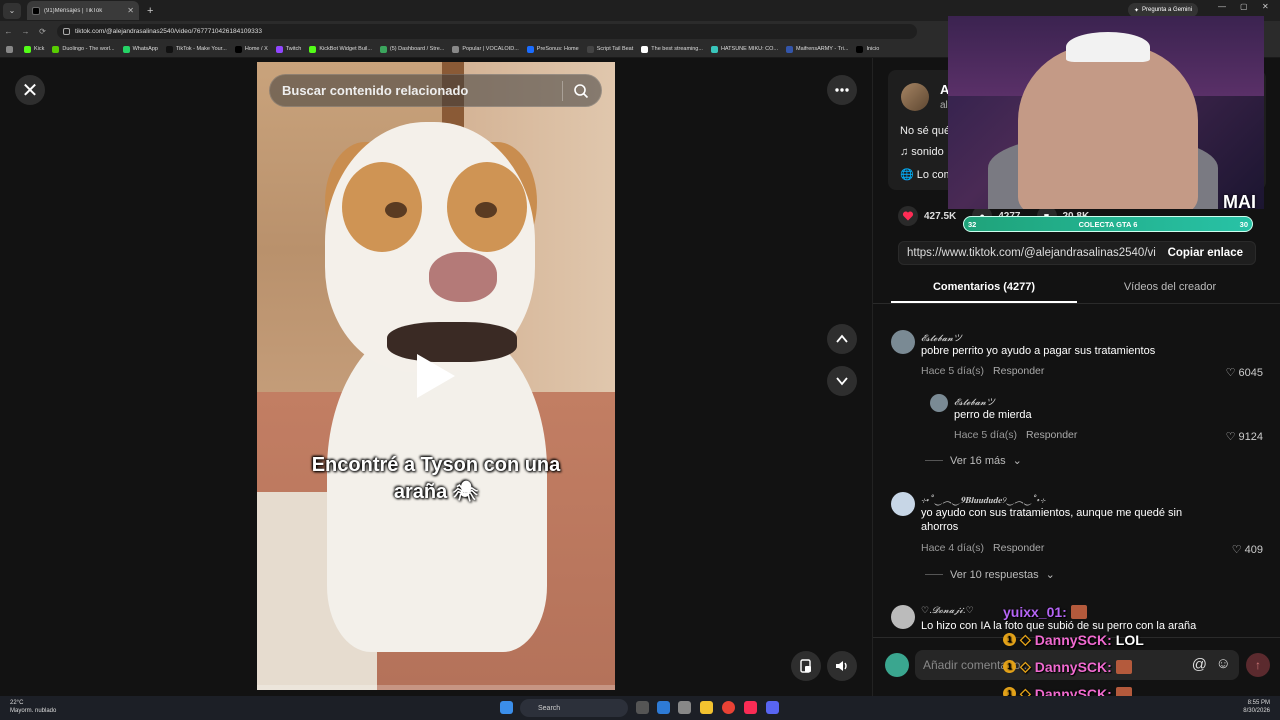 The width and height of the screenshot is (1280, 720). I want to click on comment-like-button: ♡ 6045, so click(1244, 373).